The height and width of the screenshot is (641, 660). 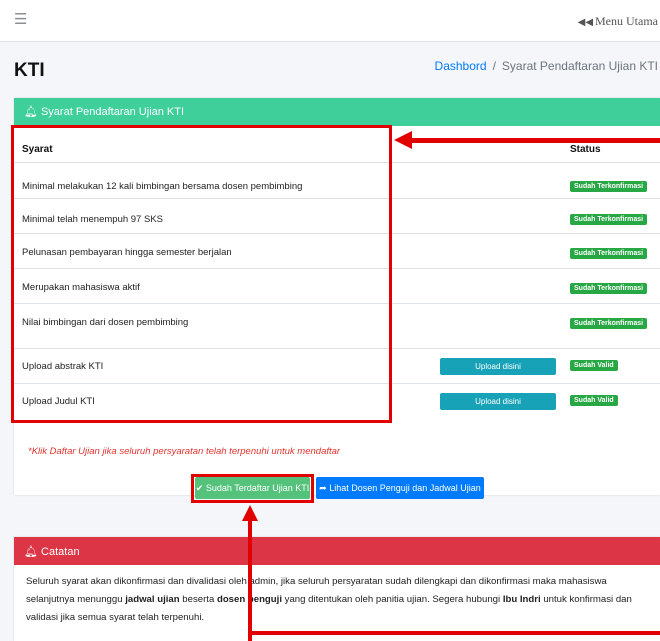 What do you see at coordinates (461, 66) in the screenshot?
I see `breadcrumb-dashboard-link: Dashbord` at bounding box center [461, 66].